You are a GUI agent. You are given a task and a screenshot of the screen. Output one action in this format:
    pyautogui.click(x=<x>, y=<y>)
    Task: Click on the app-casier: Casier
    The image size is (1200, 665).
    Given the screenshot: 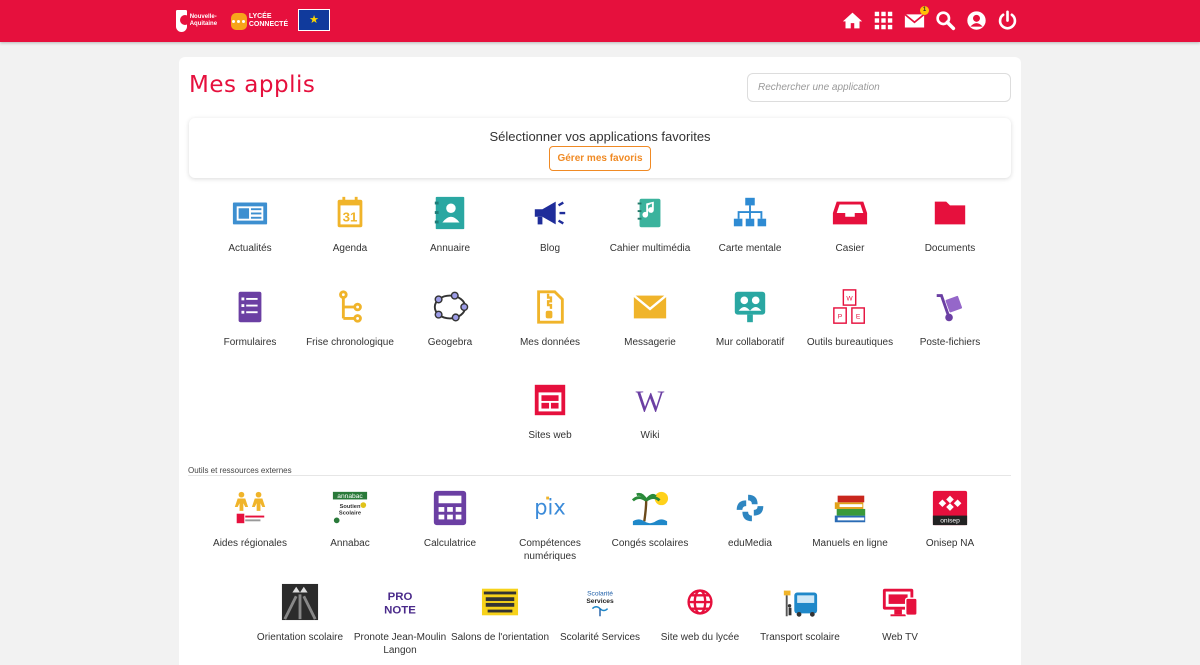 What is the action you would take?
    pyautogui.click(x=850, y=224)
    